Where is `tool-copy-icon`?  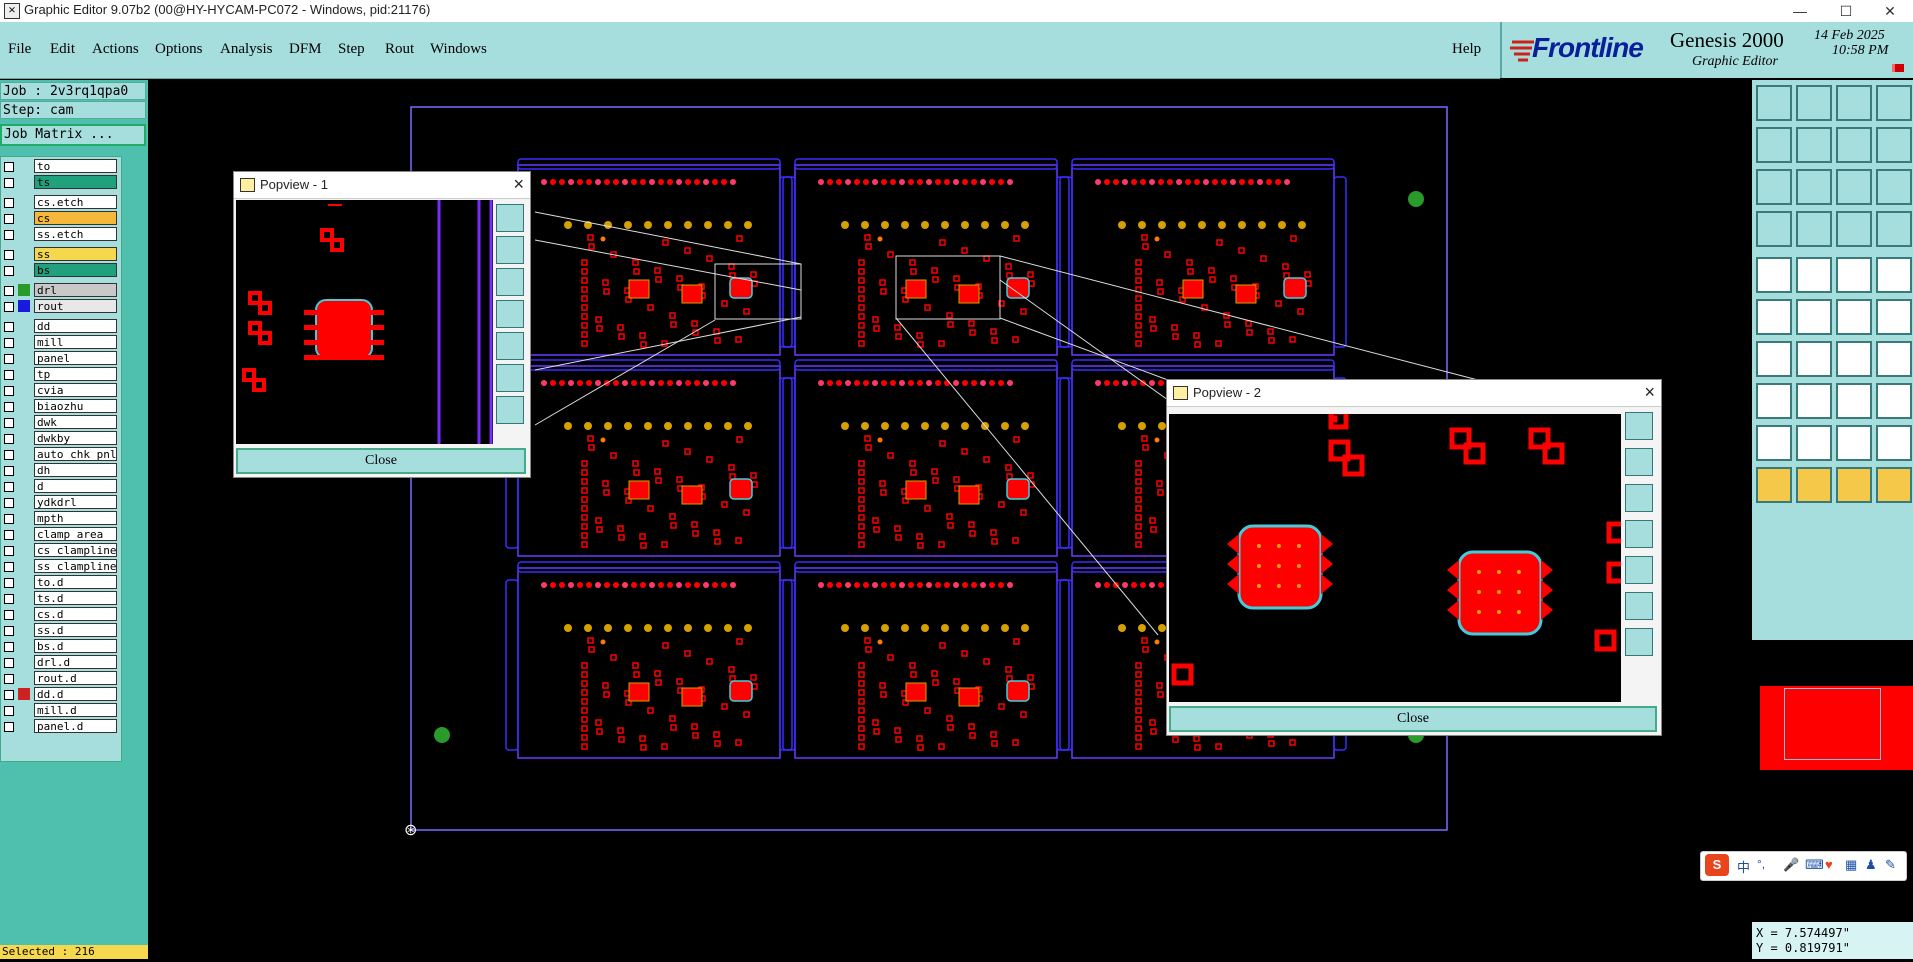 tool-copy-icon is located at coordinates (1894, 317).